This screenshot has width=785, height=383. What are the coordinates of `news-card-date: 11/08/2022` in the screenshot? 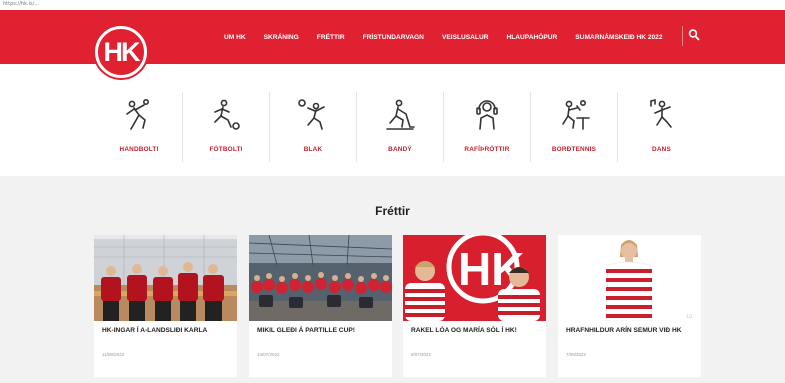 It's located at (113, 354).